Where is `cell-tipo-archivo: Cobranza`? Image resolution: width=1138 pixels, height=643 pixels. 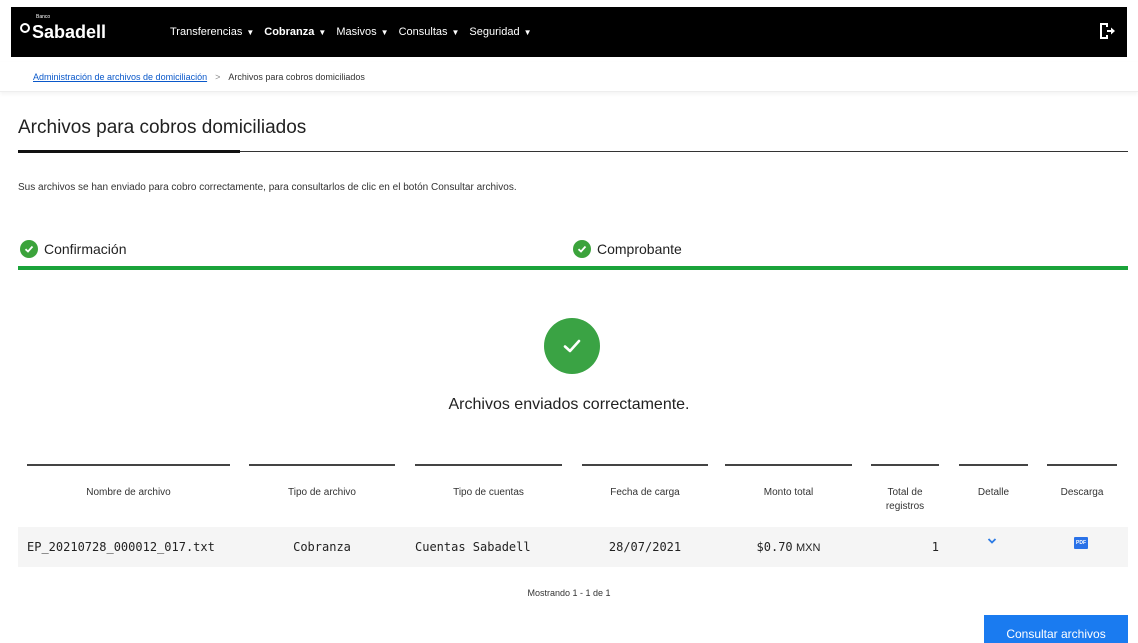 cell-tipo-archivo: Cobranza is located at coordinates (322, 547).